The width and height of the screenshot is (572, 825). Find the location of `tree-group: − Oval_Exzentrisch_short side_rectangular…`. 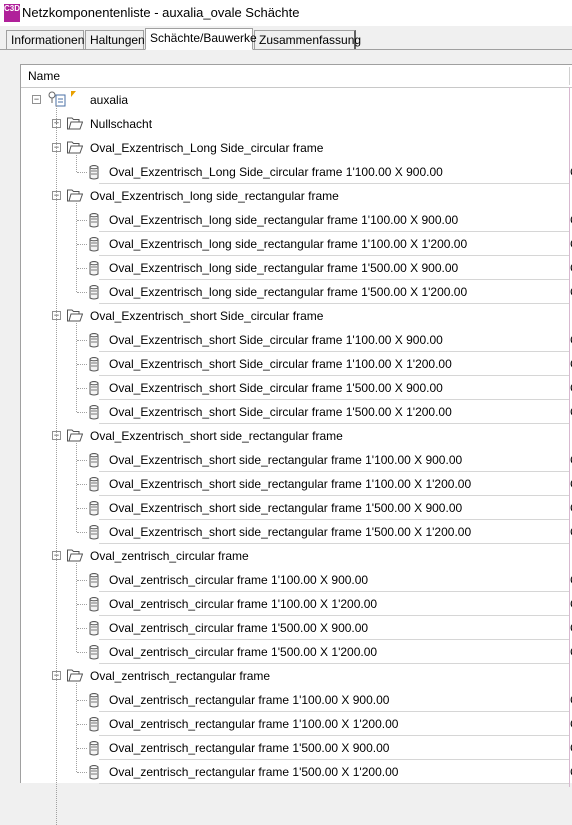

tree-group: − Oval_Exzentrisch_short side_rectangular… is located at coordinates (296, 436).